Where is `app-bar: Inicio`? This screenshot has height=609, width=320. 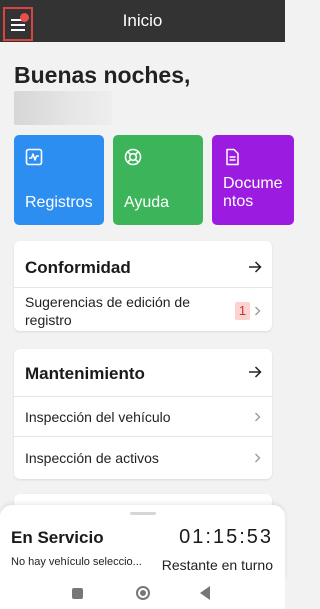 app-bar: Inicio is located at coordinates (142, 21).